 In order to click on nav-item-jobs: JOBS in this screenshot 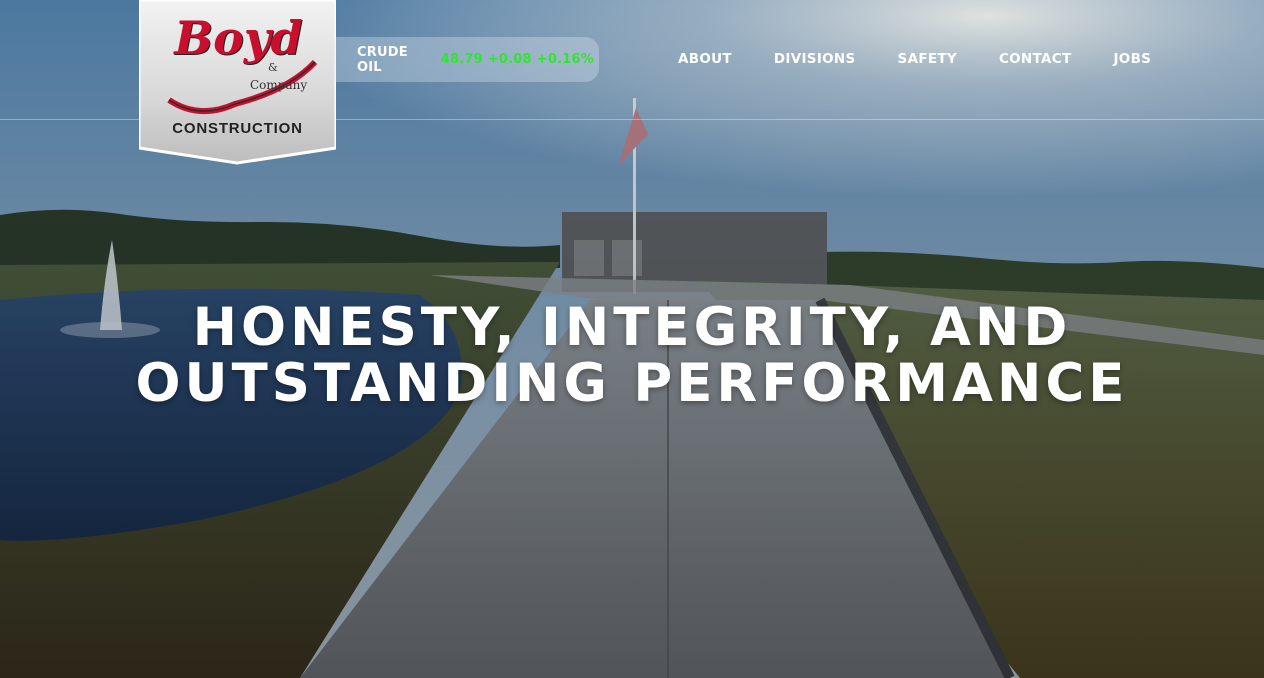, I will do `click(1132, 59)`.